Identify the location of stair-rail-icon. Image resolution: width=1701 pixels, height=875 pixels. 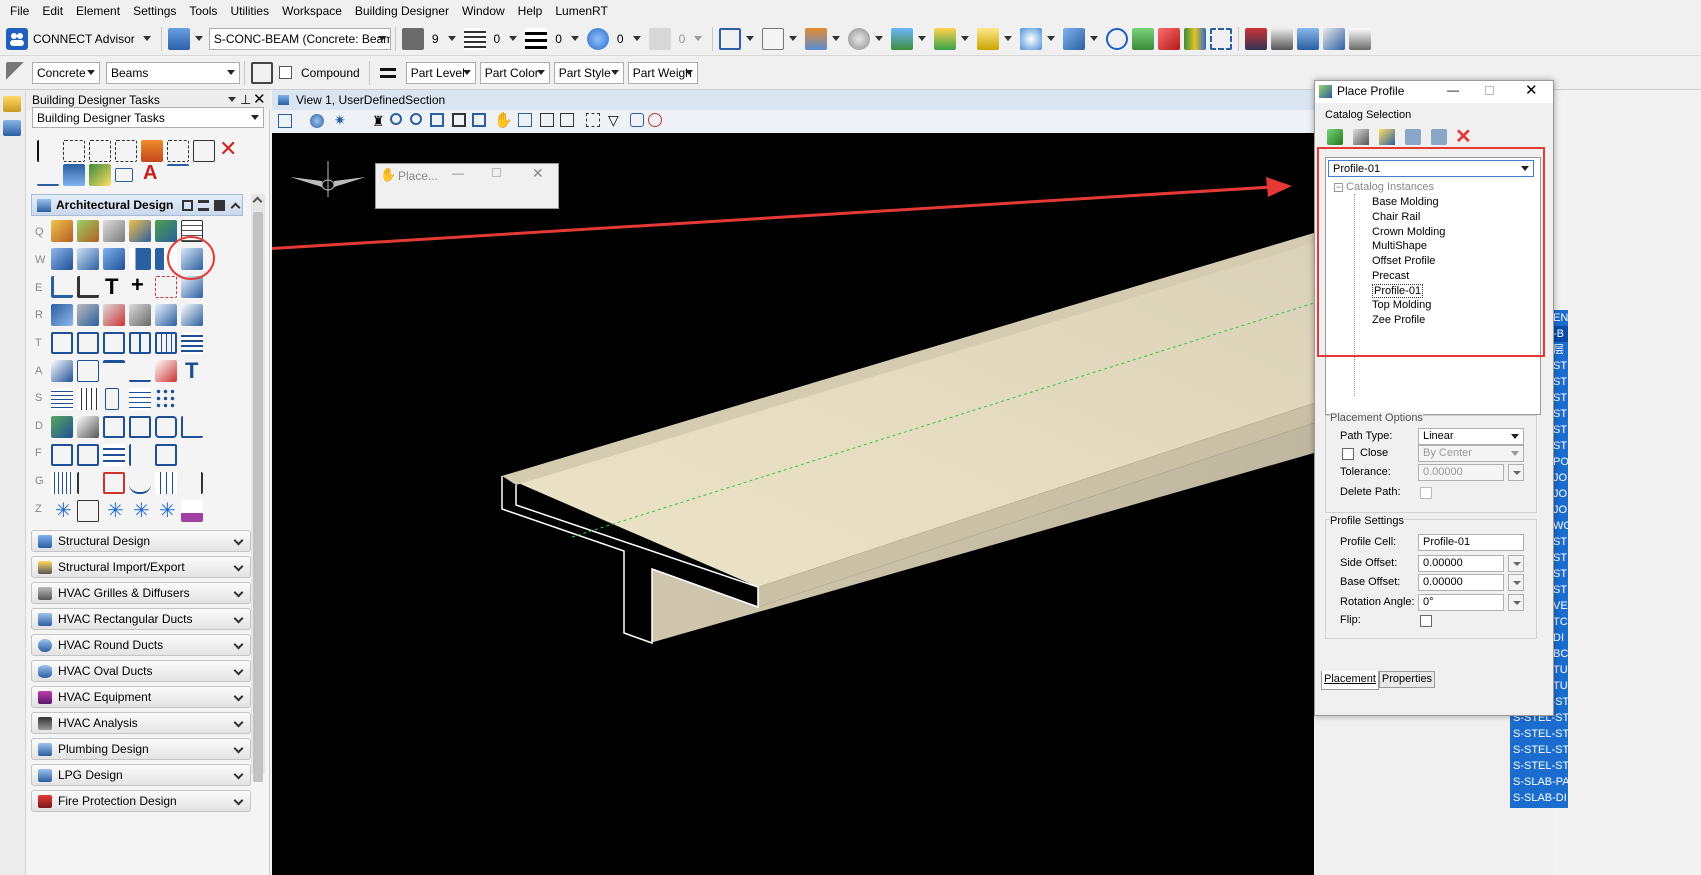
(88, 483).